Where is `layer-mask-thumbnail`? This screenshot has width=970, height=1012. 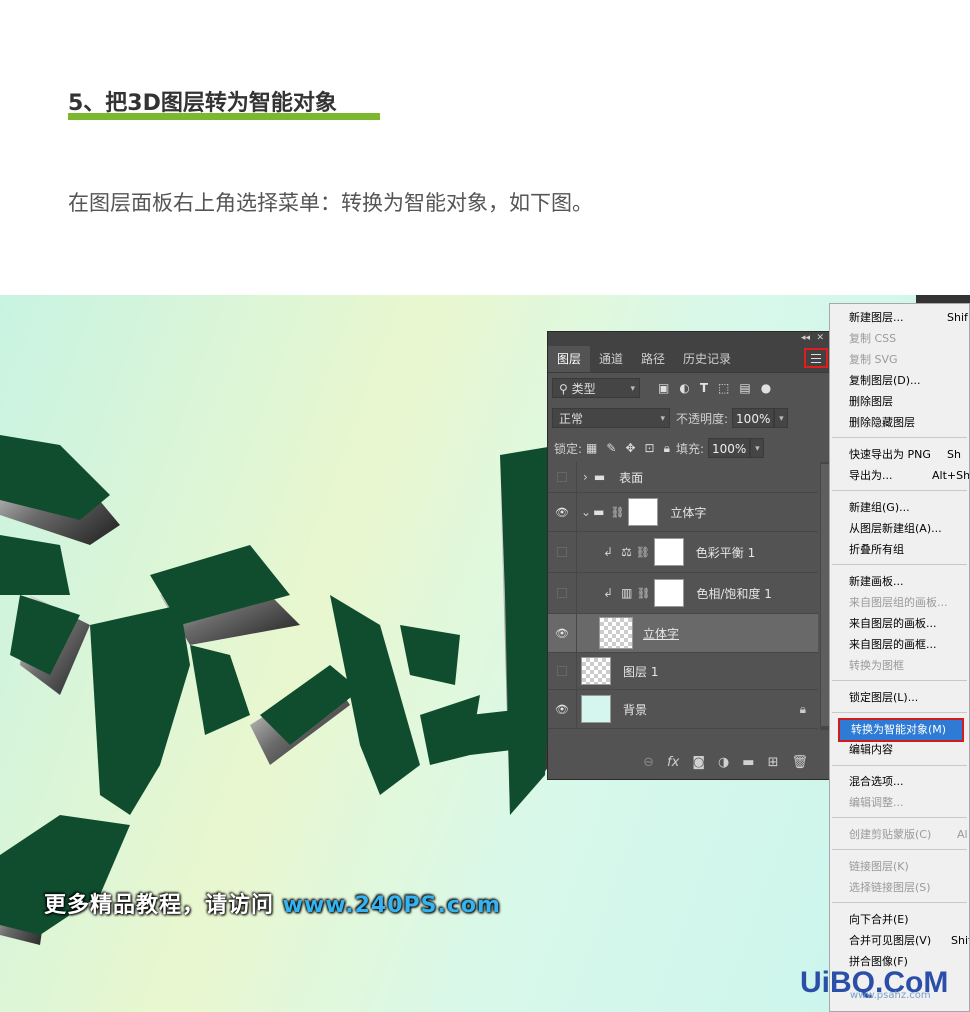 layer-mask-thumbnail is located at coordinates (643, 512).